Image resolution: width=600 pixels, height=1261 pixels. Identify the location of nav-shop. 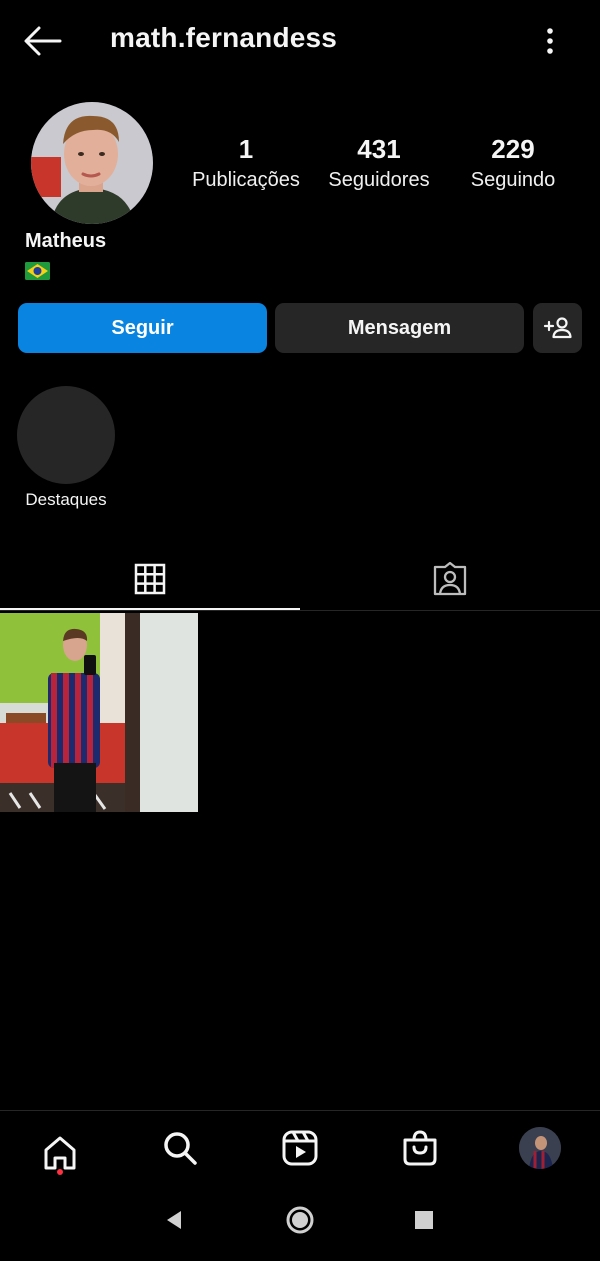
(420, 1148).